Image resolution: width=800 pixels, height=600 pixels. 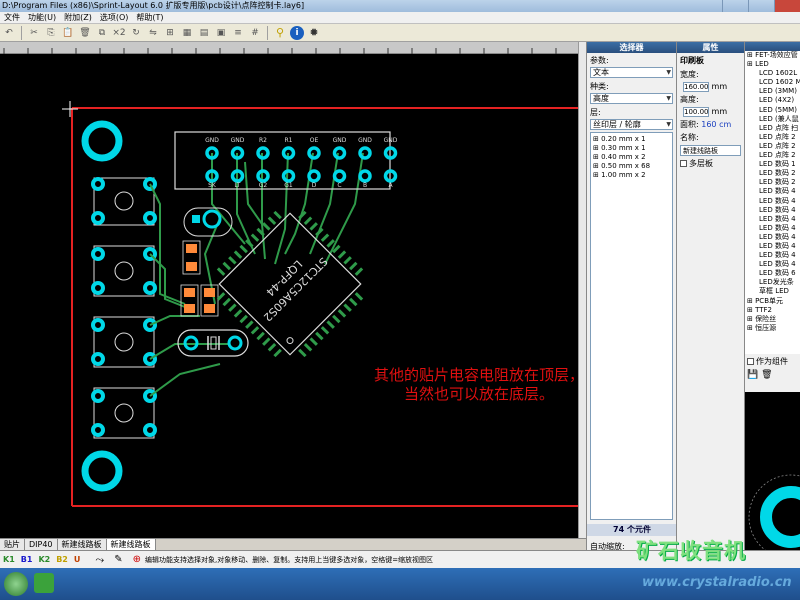 What do you see at coordinates (170, 33) in the screenshot?
I see `align-icon: ⊞` at bounding box center [170, 33].